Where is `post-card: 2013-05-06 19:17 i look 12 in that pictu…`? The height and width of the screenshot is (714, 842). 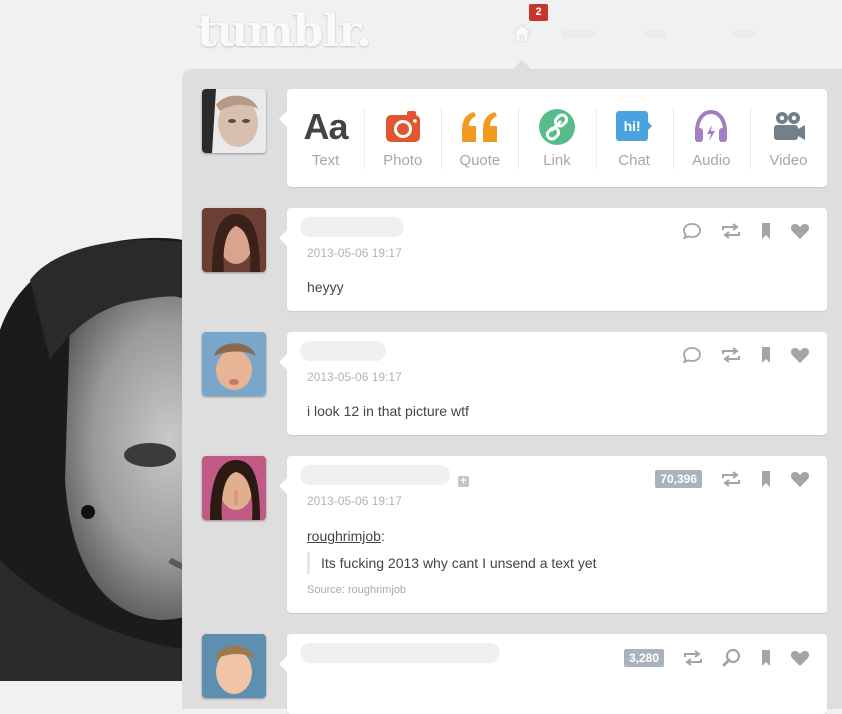
post-card: 2013-05-06 19:17 i look 12 in that pictu… is located at coordinates (553, 383).